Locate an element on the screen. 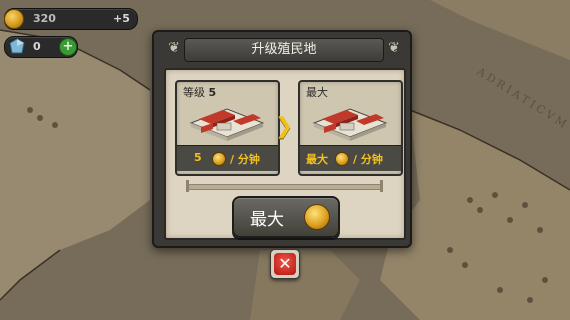 Image resolution: width=570 pixels, height=320 pixels. gold-income: +5 is located at coordinates (121, 18).